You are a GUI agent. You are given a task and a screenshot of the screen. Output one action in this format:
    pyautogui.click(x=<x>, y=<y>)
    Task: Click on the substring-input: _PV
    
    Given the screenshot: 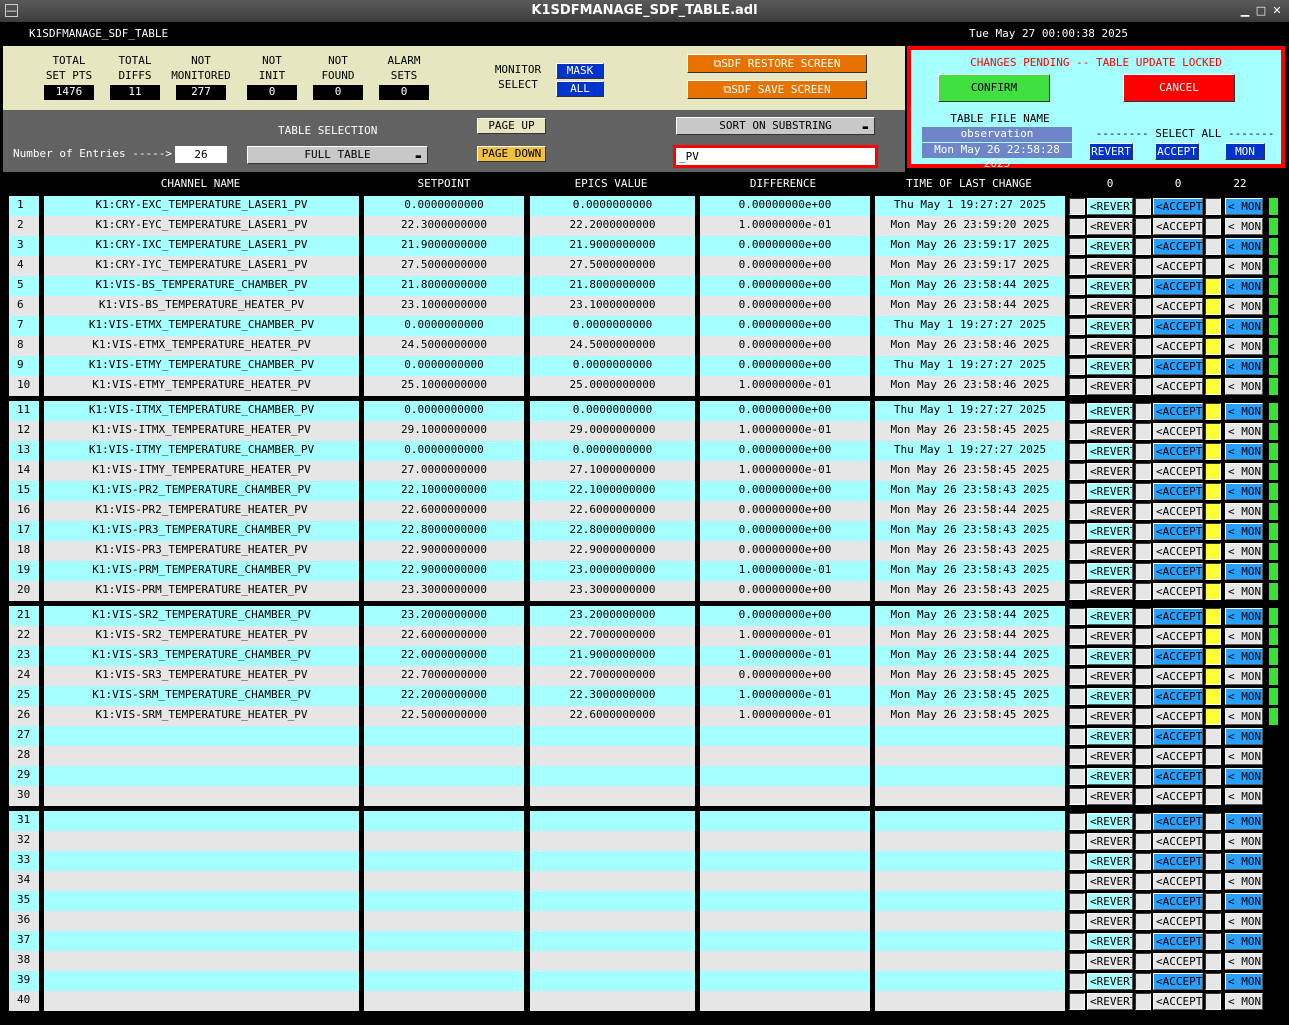 What is the action you would take?
    pyautogui.click(x=775, y=156)
    